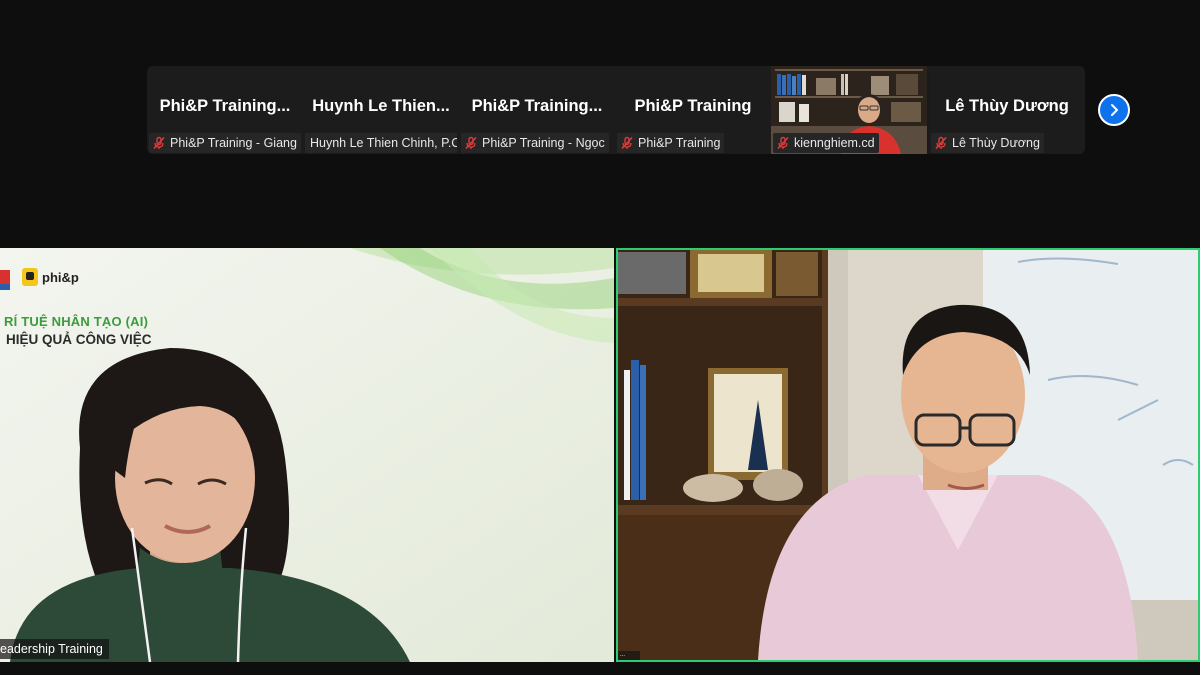  What do you see at coordinates (60, 277) in the screenshot?
I see `brand-logo-text: phi&p` at bounding box center [60, 277].